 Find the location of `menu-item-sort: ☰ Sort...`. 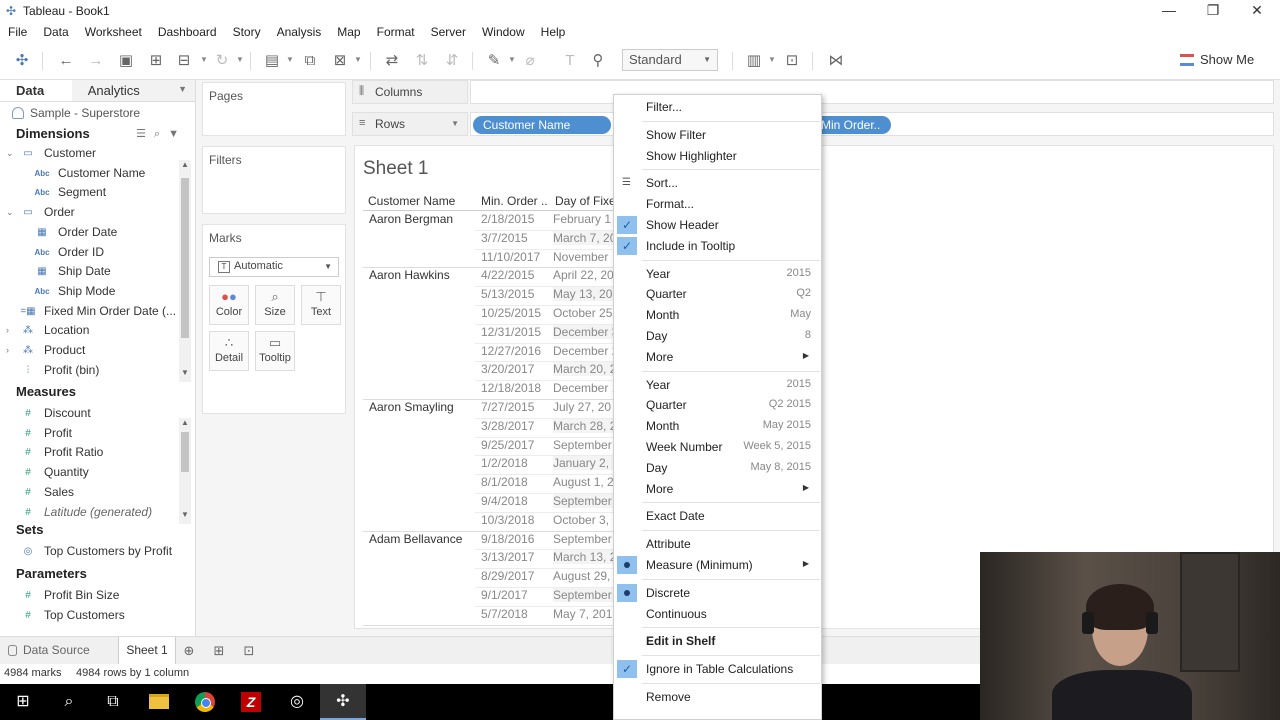

menu-item-sort: ☰ Sort... is located at coordinates (717, 183).